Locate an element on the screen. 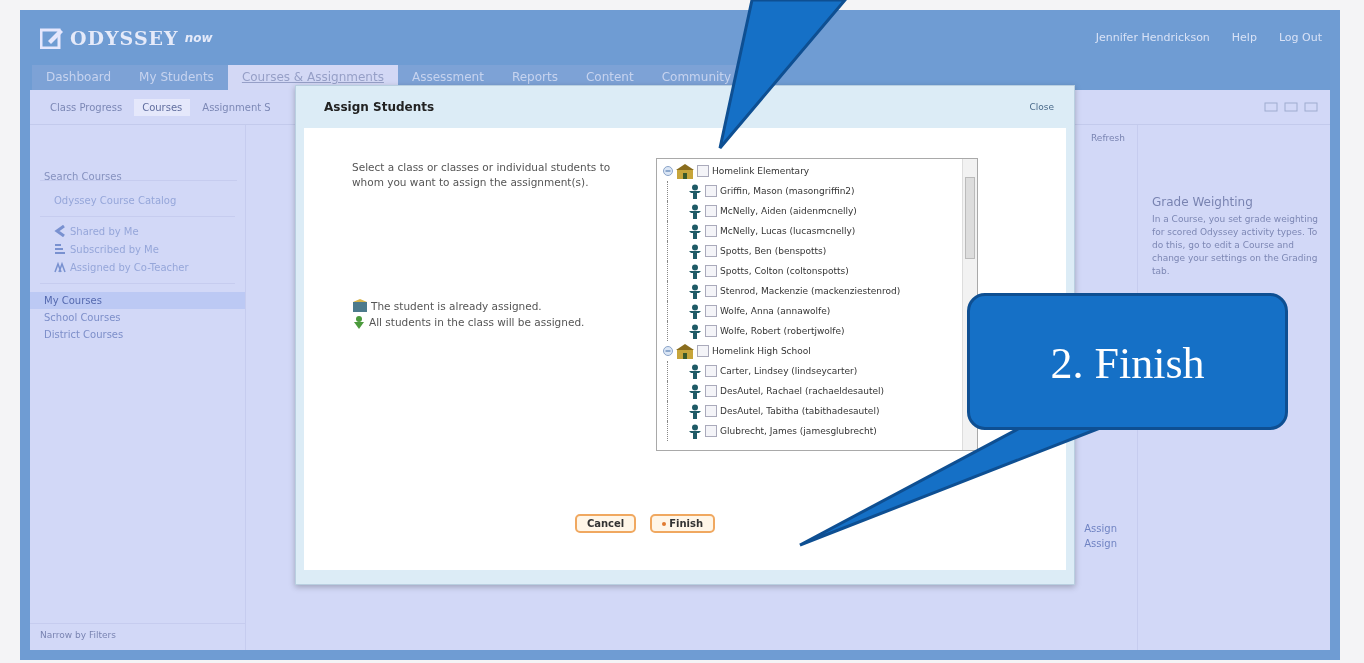 The height and width of the screenshot is (663, 1364). school-label: Homelink High School is located at coordinates (761, 351).